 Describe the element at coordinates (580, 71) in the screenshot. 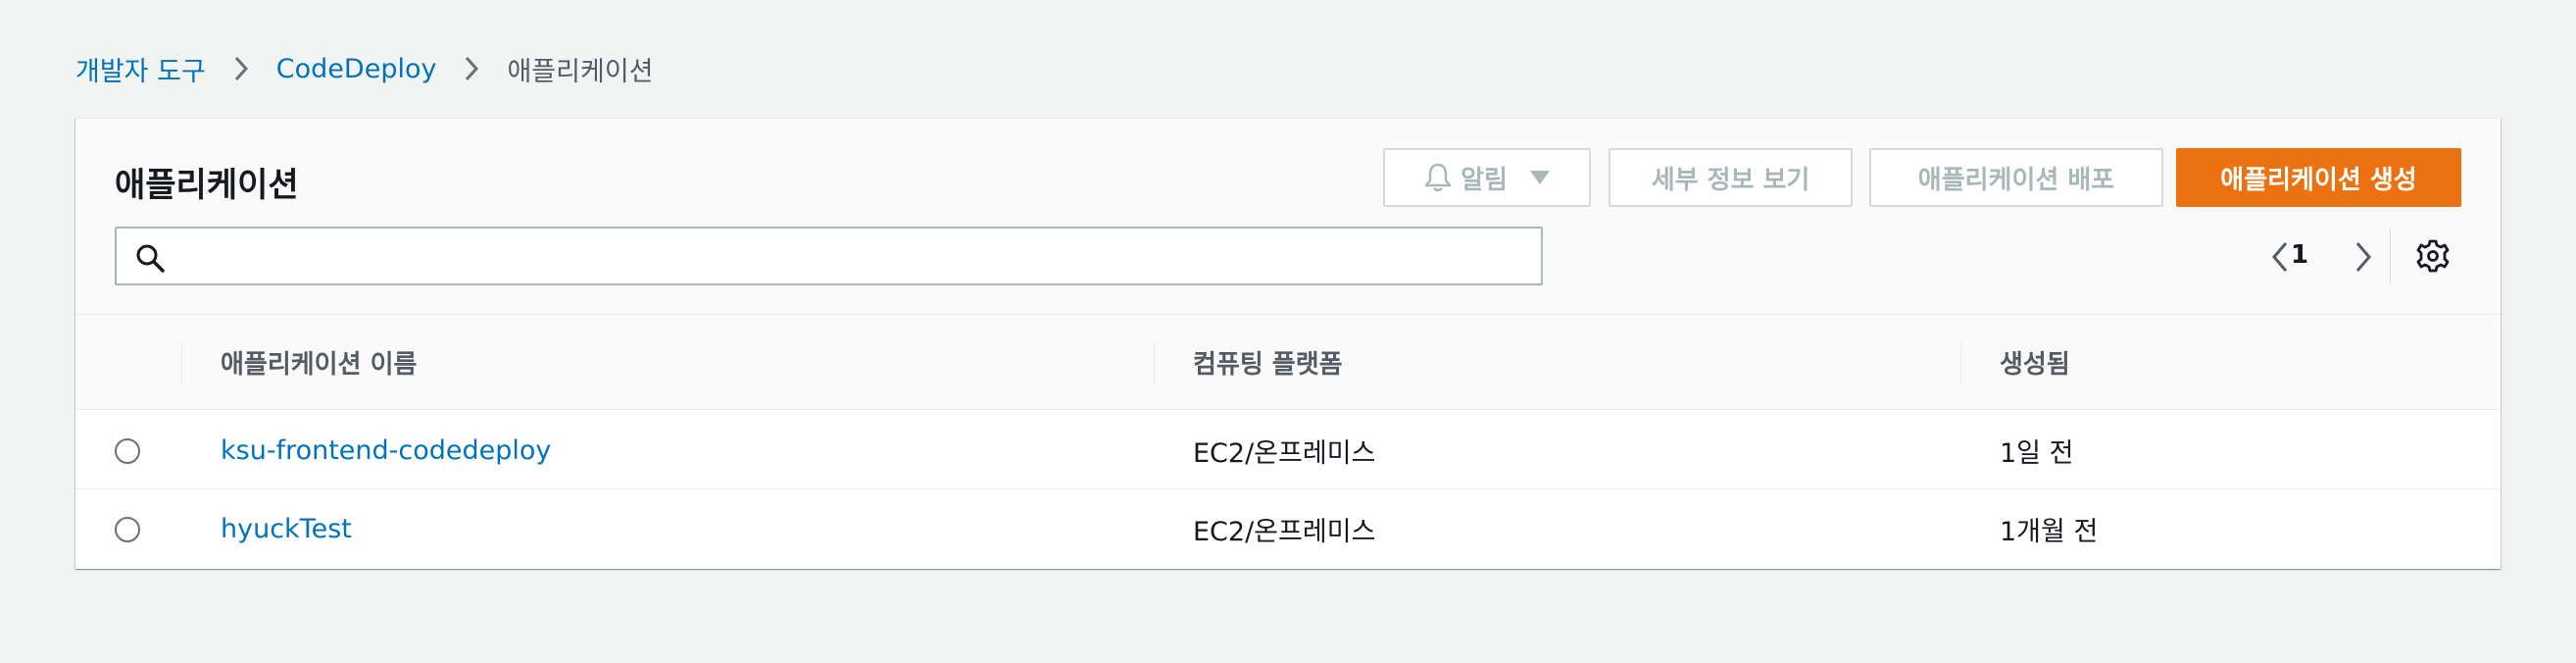

I see `breadcrumb-current: 애플리케이션` at that location.